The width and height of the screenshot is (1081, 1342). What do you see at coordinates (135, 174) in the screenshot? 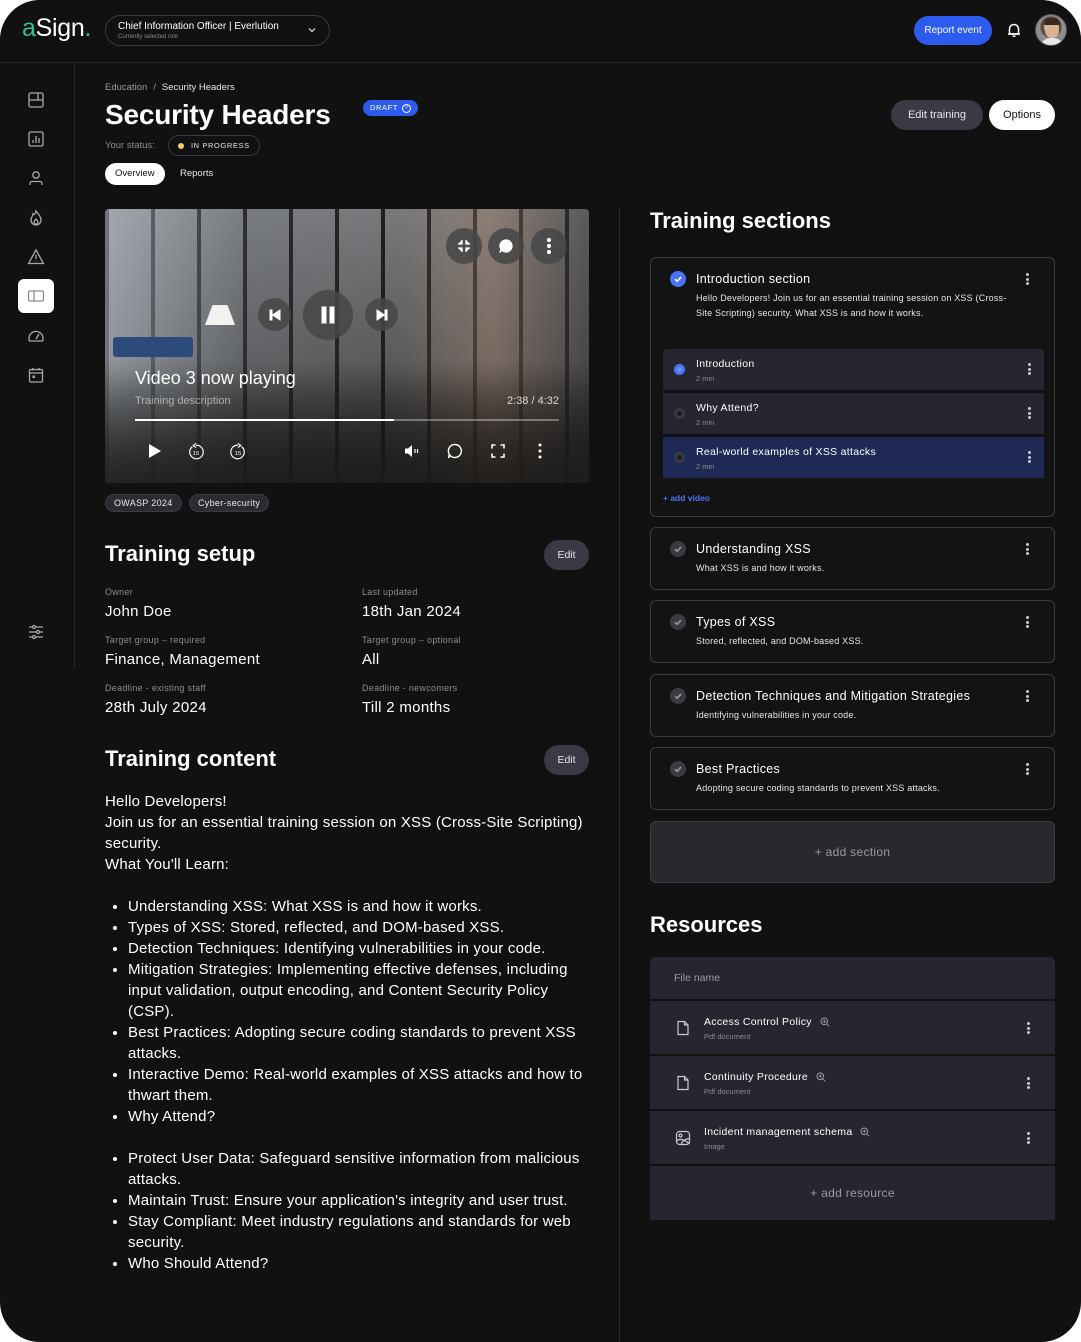
I see `tab-overview: Overview` at bounding box center [135, 174].